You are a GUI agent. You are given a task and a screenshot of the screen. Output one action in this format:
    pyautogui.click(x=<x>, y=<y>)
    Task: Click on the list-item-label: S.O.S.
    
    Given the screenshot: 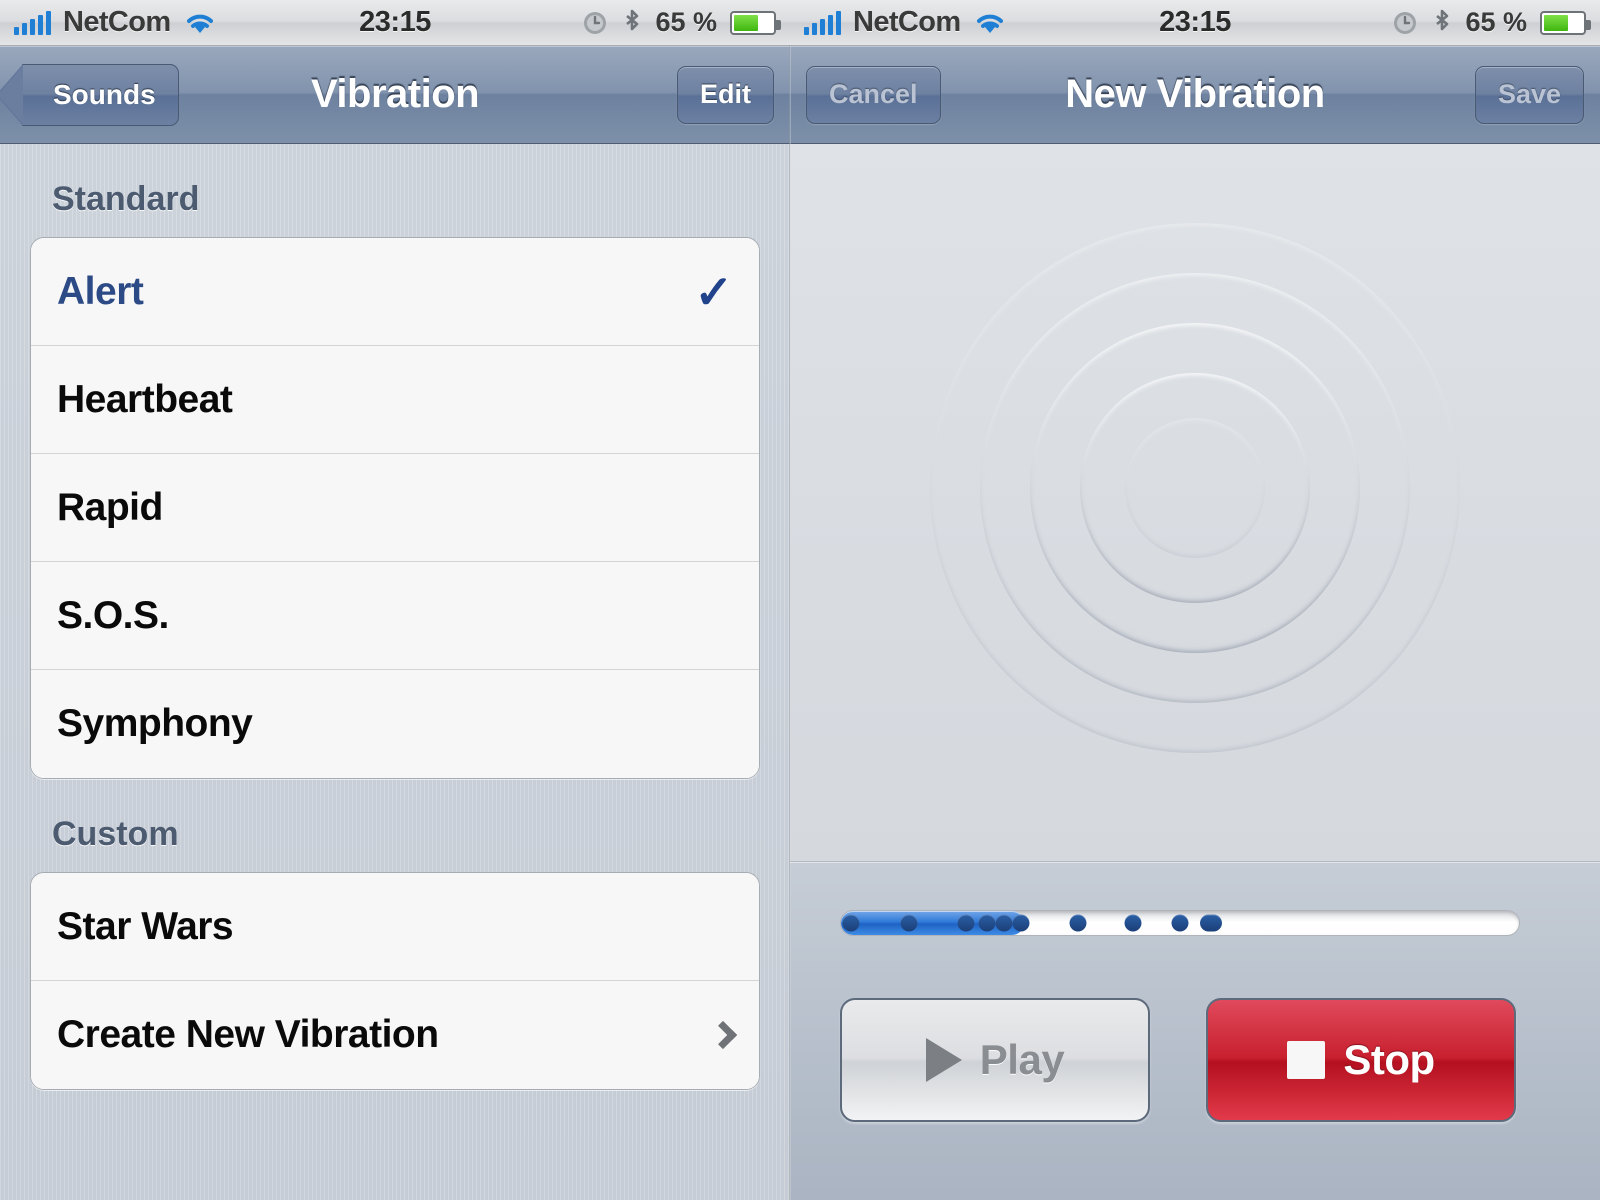 What is the action you would take?
    pyautogui.click(x=113, y=615)
    